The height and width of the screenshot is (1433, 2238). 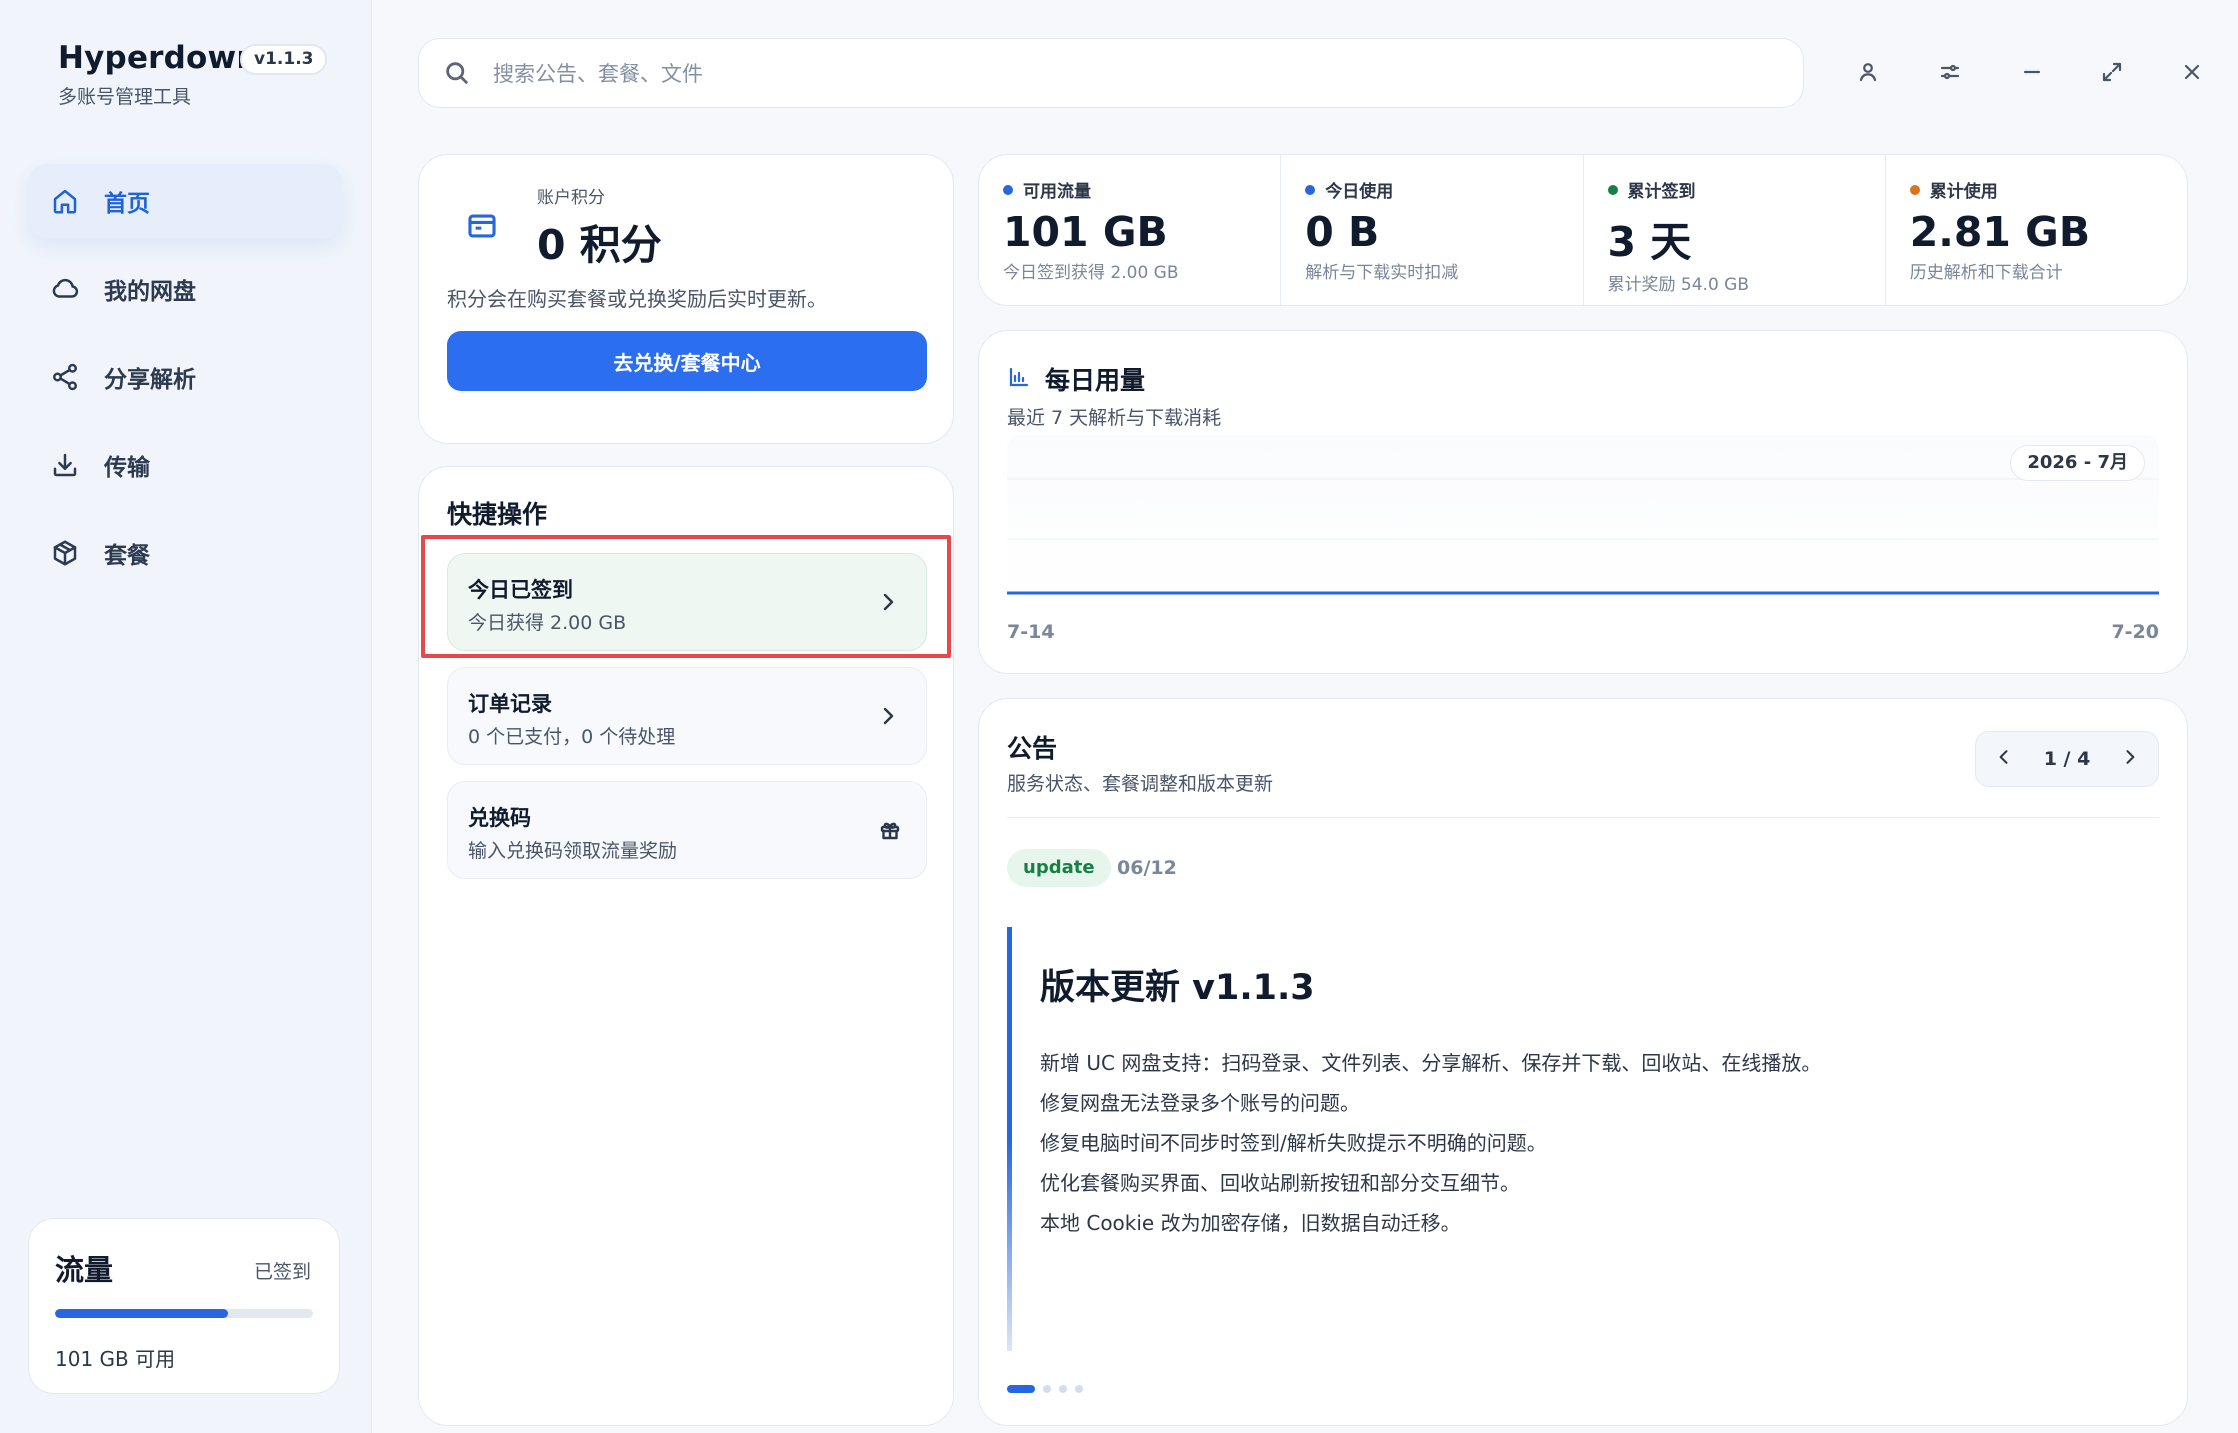 I want to click on close-icon, so click(x=2192, y=72).